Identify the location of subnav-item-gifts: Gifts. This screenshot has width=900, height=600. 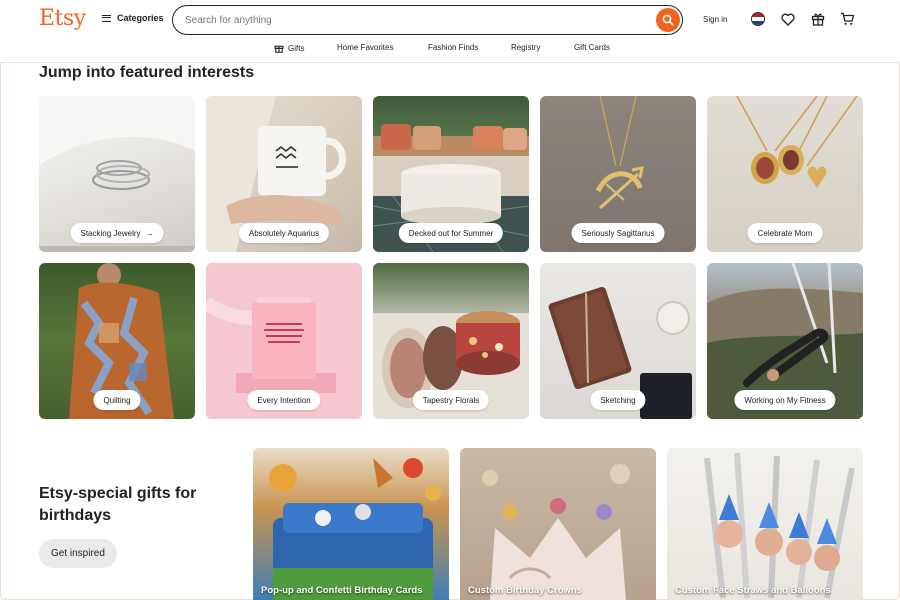
(289, 48).